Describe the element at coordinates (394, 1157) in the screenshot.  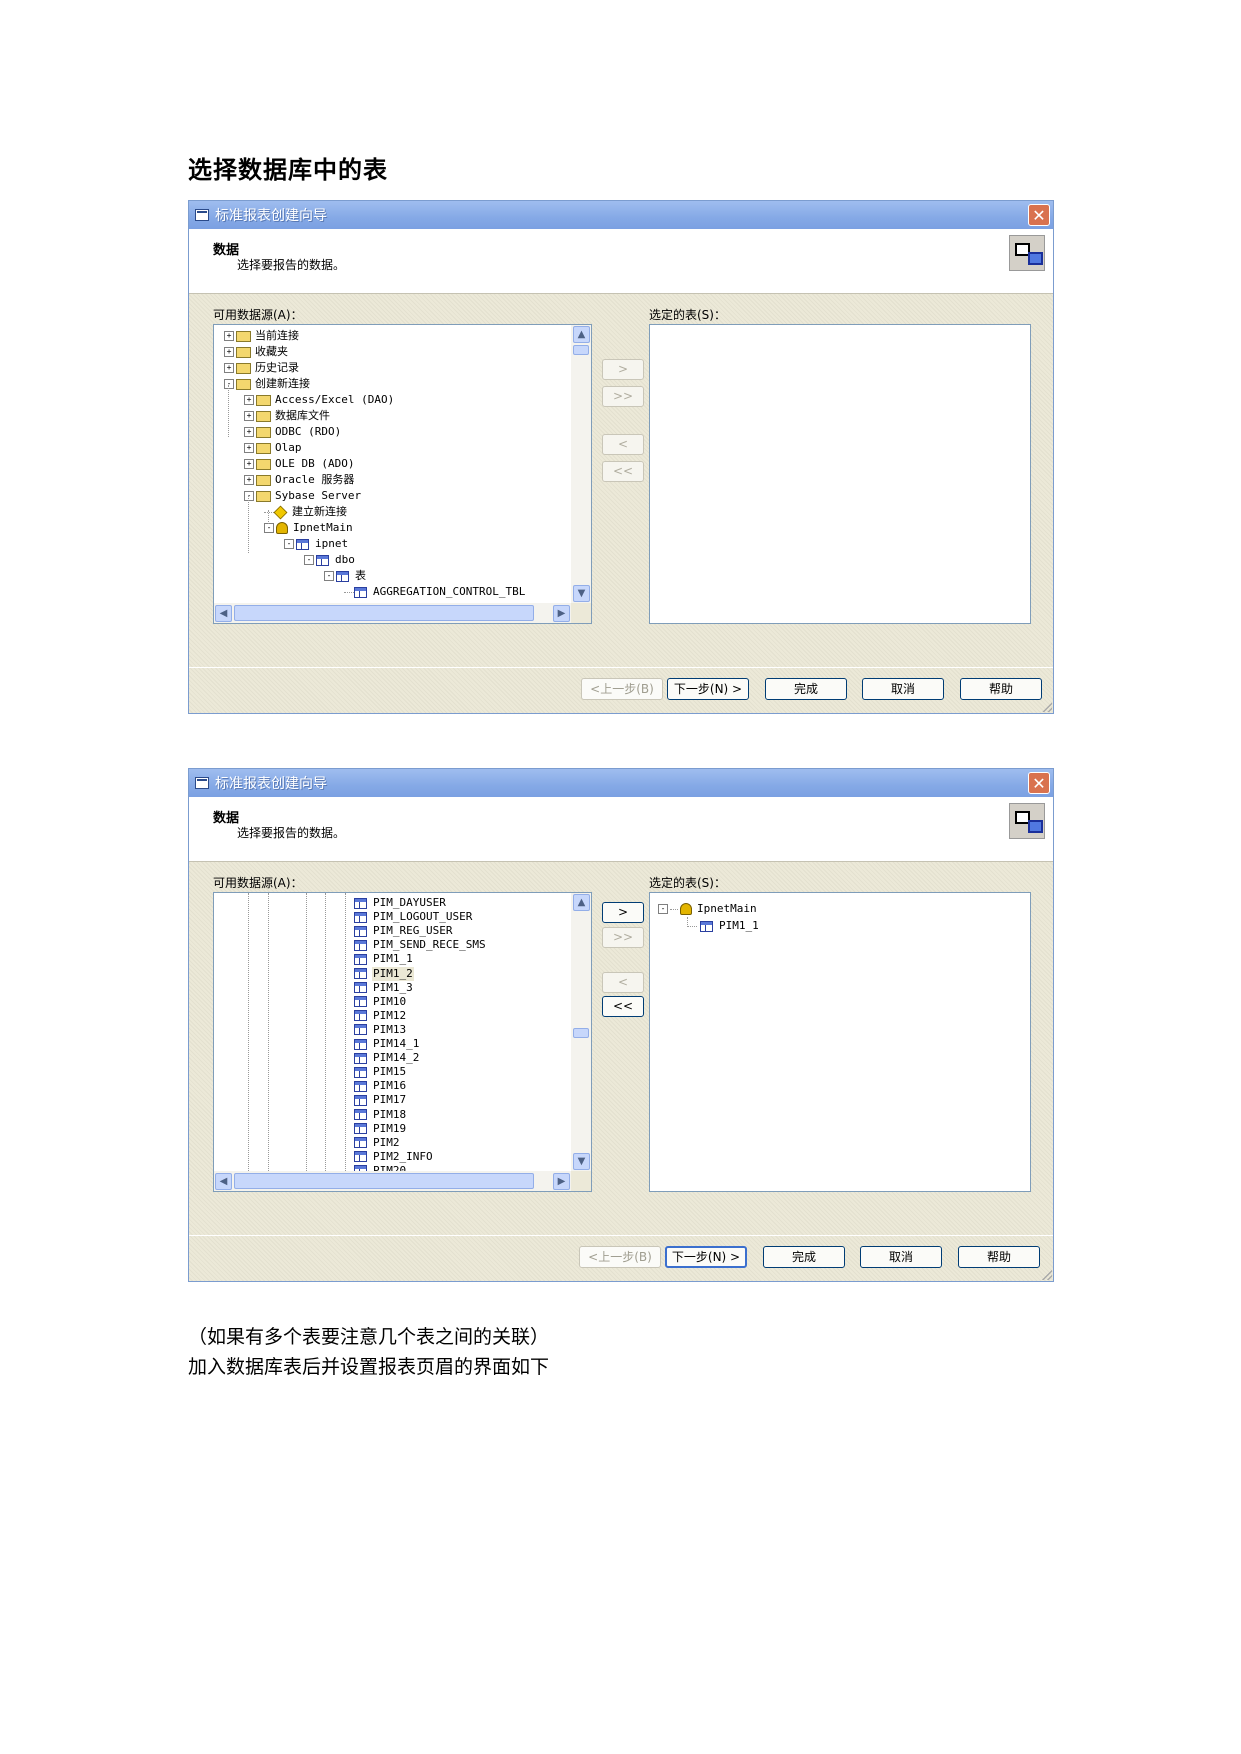
I see `tree-node: PIM2_INFO` at that location.